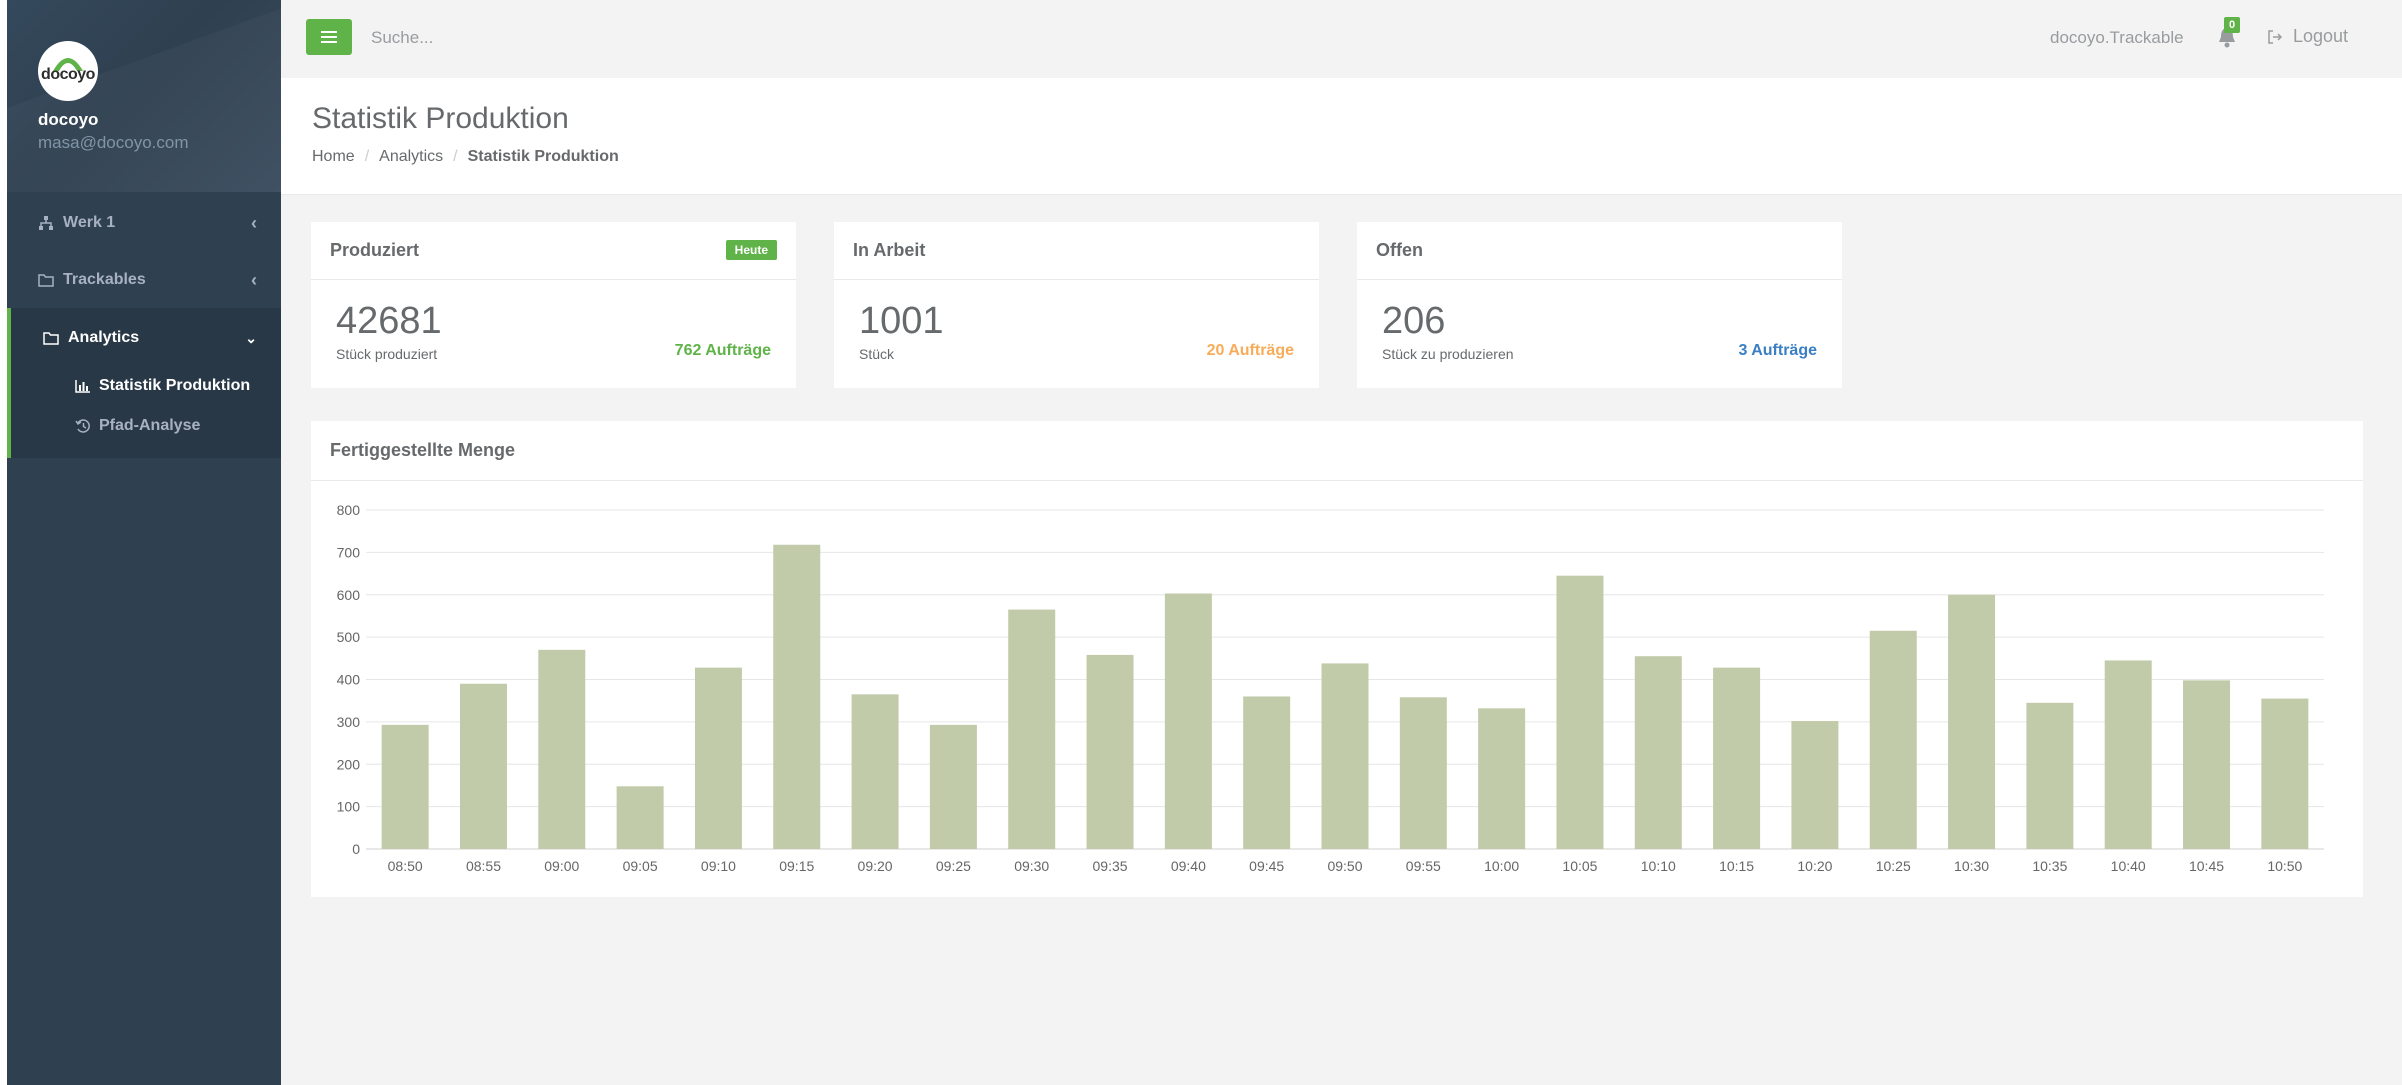  I want to click on widget-subtitle: Stück produziert, so click(387, 354).